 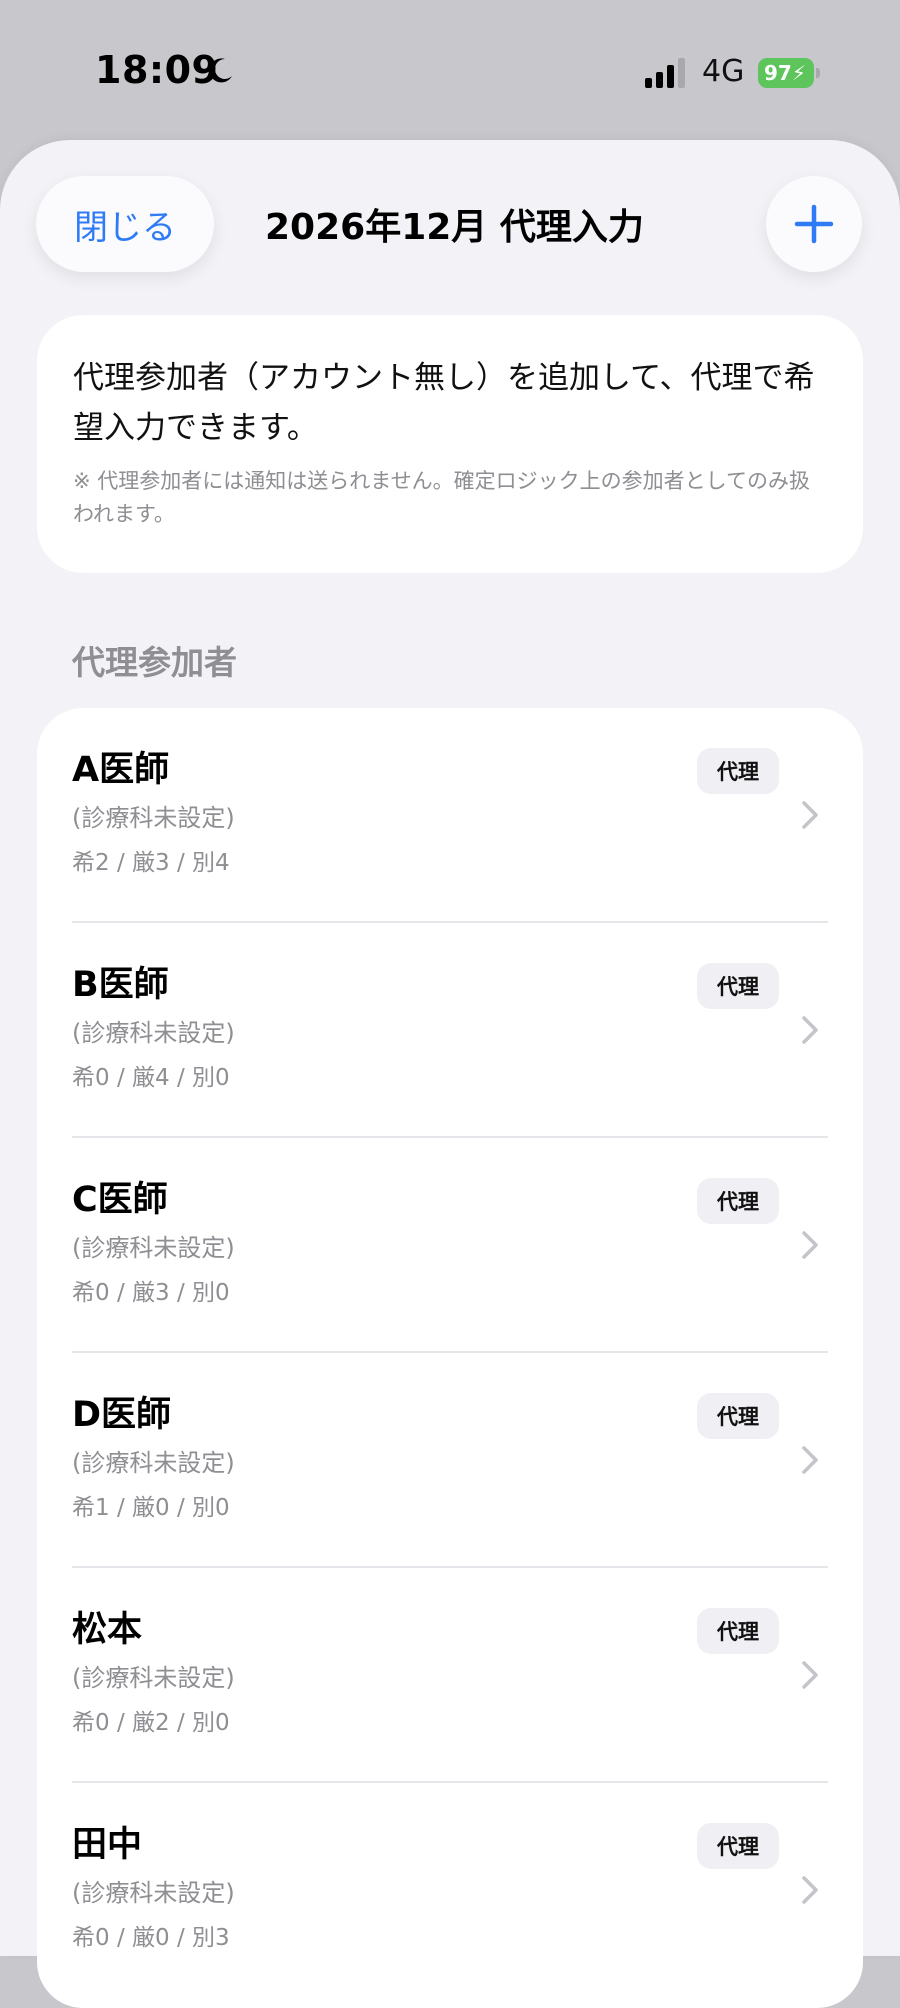 What do you see at coordinates (450, 1890) in the screenshot?
I see `participant-row: 田中 (診療科未設定) 希0 / 厳0 / 別3 代理` at bounding box center [450, 1890].